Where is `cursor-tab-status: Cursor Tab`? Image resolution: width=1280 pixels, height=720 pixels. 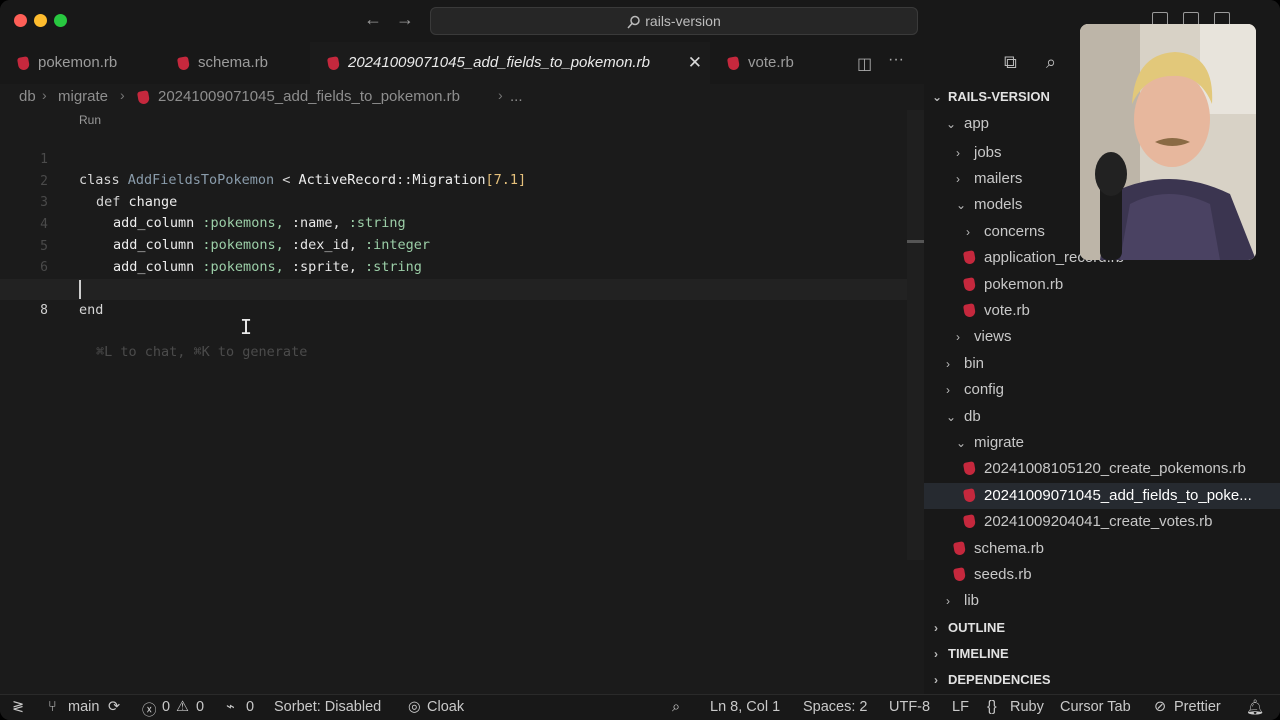 cursor-tab-status: Cursor Tab is located at coordinates (1095, 707).